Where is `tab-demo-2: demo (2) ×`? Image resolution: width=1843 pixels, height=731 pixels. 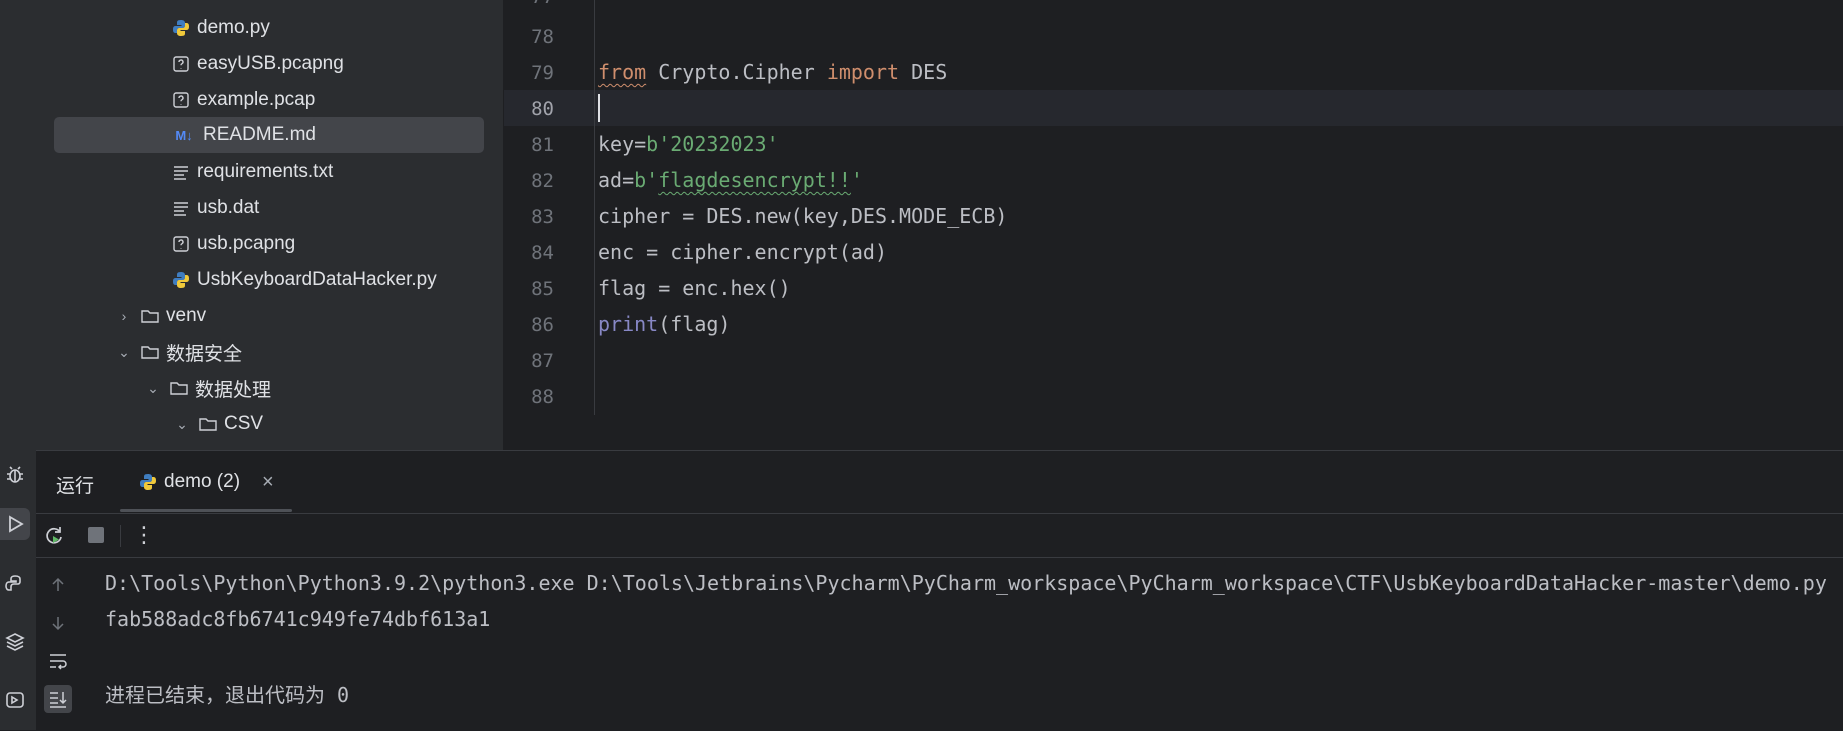 tab-demo-2: demo (2) × is located at coordinates (220, 482).